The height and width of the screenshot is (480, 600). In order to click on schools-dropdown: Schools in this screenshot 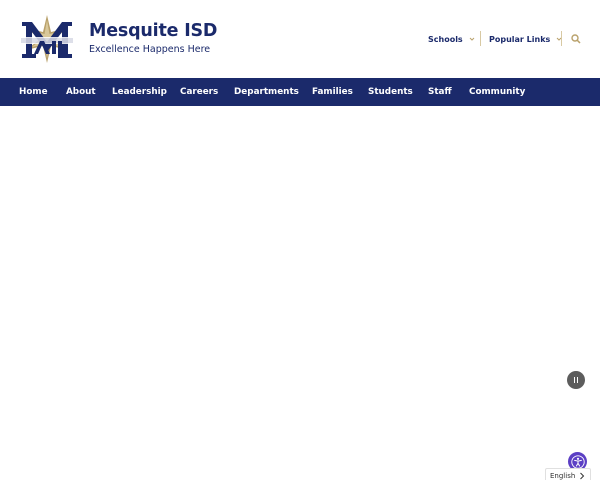, I will do `click(451, 39)`.